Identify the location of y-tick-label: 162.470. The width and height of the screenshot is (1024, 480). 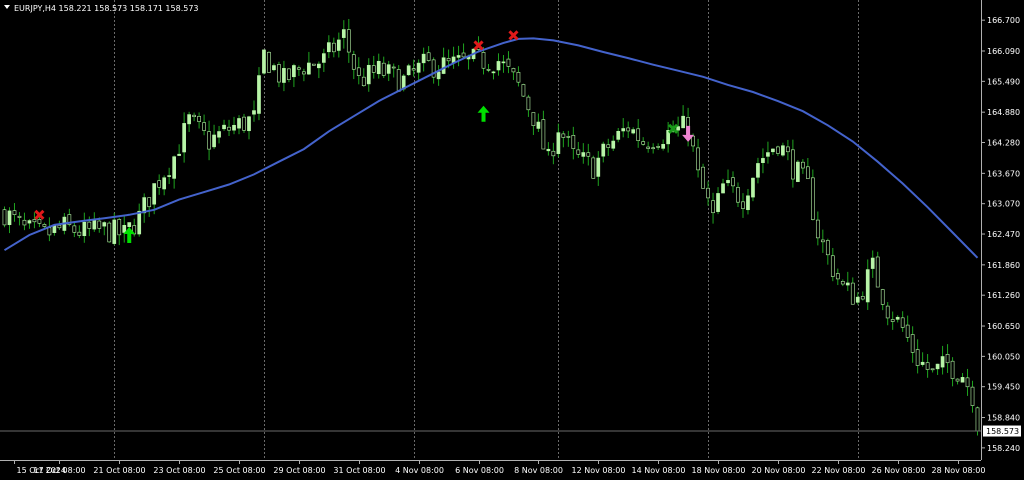
(1003, 234).